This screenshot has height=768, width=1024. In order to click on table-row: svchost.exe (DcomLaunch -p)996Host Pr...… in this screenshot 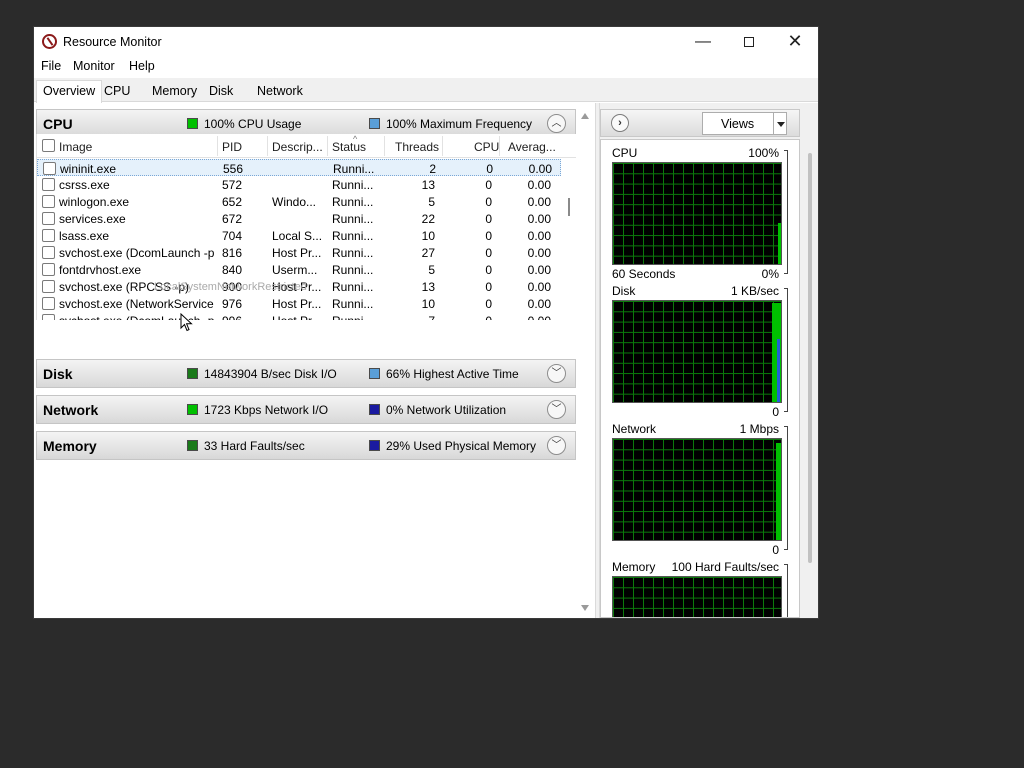, I will do `click(299, 316)`.